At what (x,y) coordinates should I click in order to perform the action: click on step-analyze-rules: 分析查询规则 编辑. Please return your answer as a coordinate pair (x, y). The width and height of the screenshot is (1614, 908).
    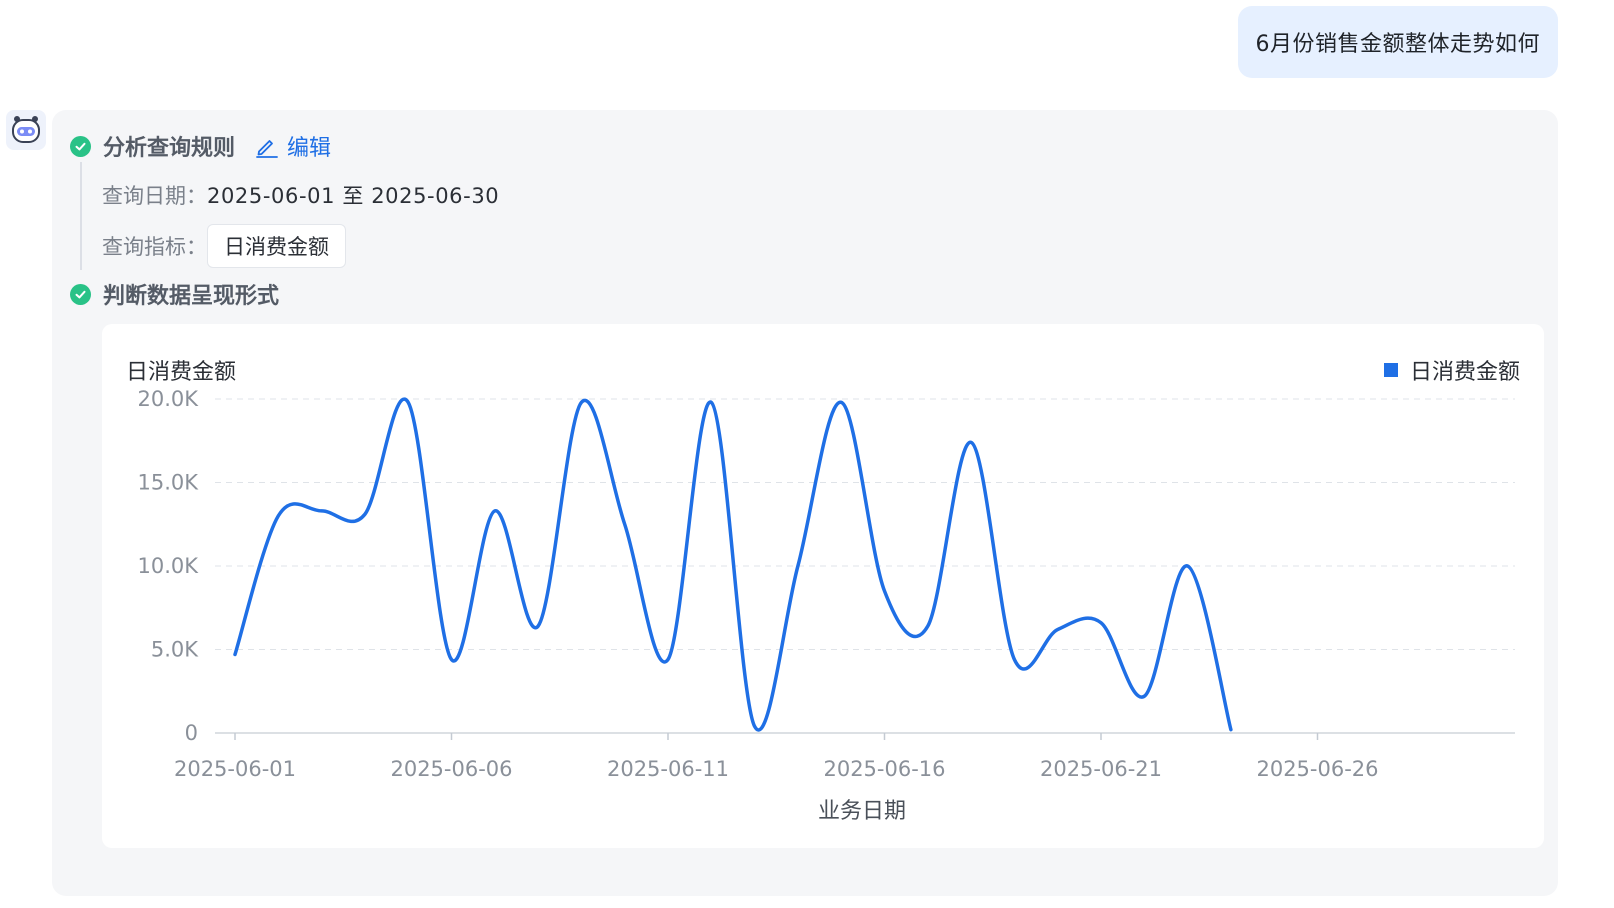
    Looking at the image, I should click on (200, 146).